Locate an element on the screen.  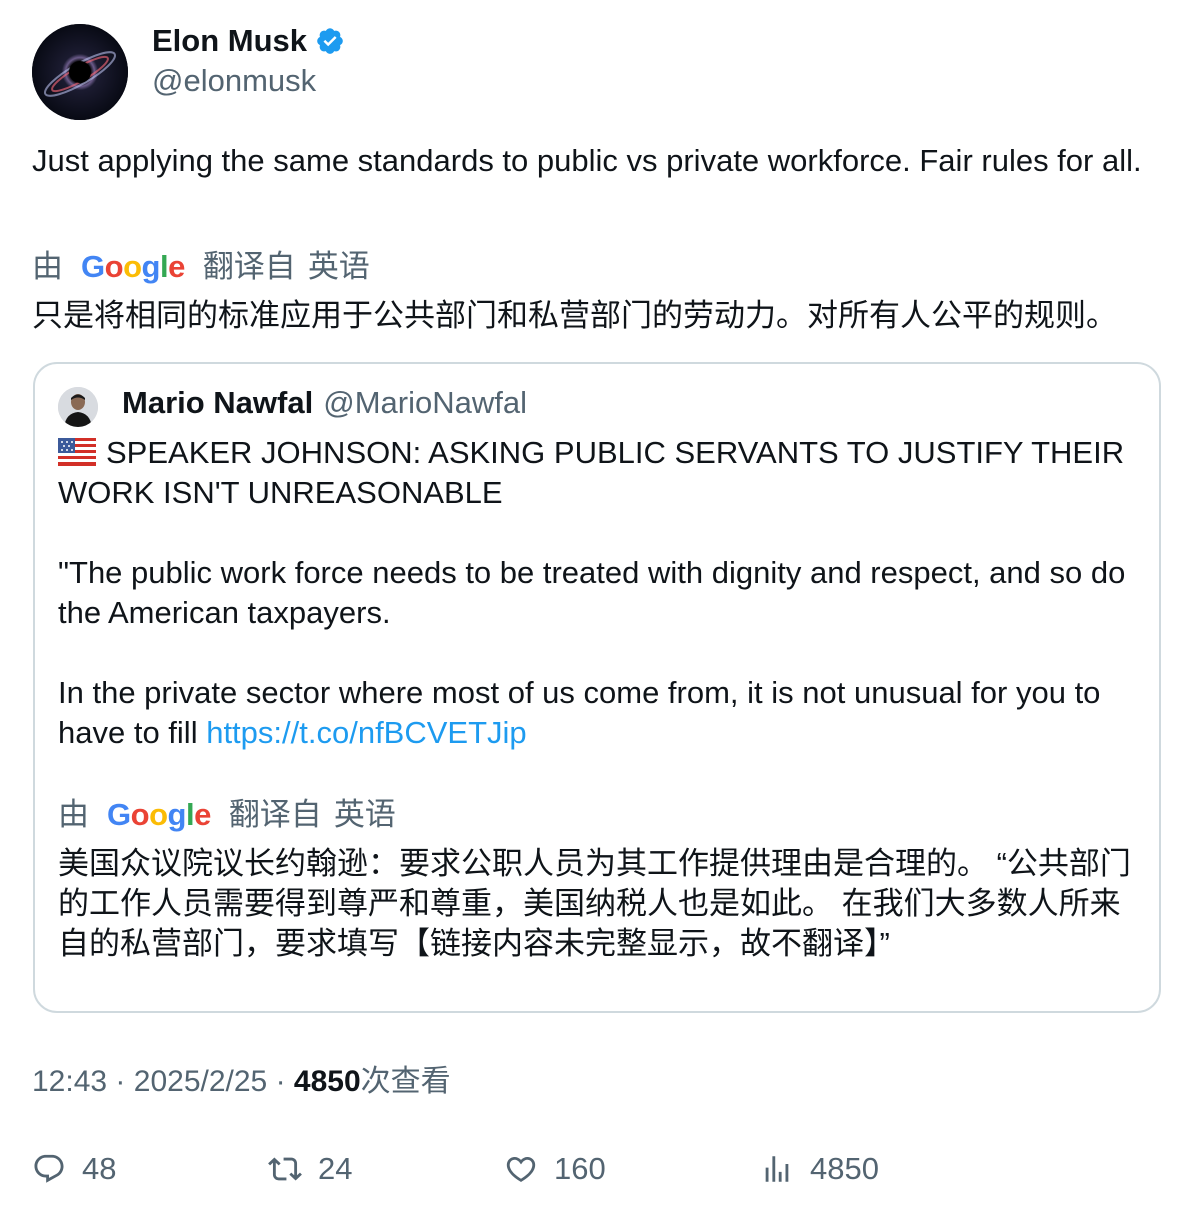
retweet-icon is located at coordinates (285, 1169).